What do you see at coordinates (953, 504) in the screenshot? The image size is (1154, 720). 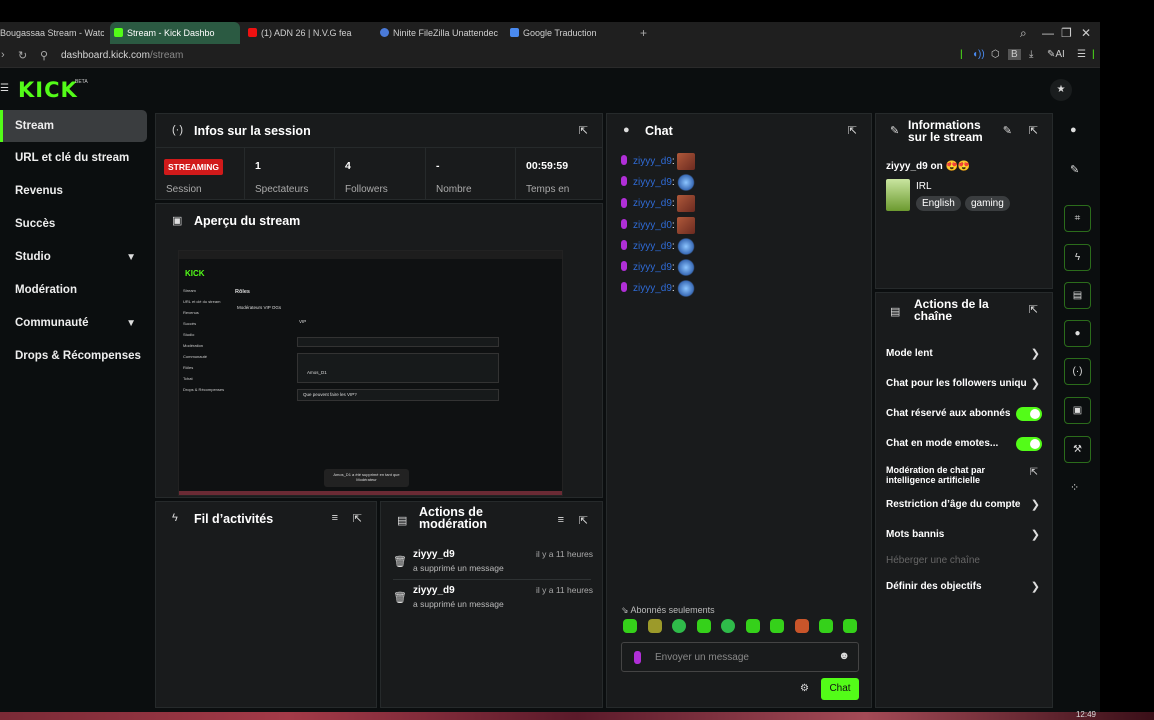 I see `channel-action-label: Restriction d’âge du compte` at bounding box center [953, 504].